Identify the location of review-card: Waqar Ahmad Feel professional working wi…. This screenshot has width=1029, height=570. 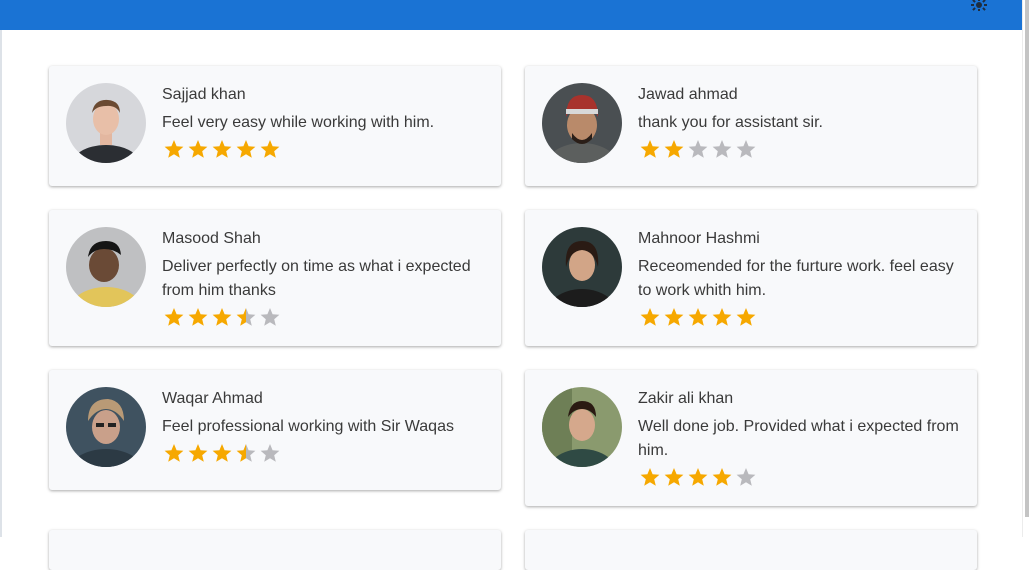
(275, 430).